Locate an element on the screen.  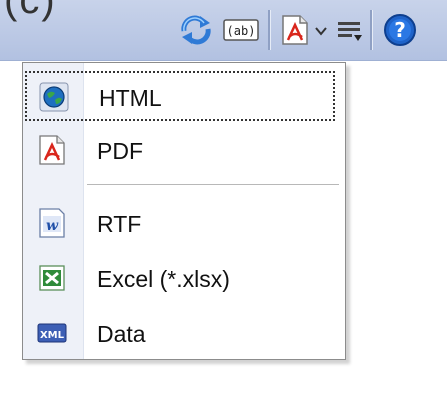
list-button is located at coordinates (350, 30).